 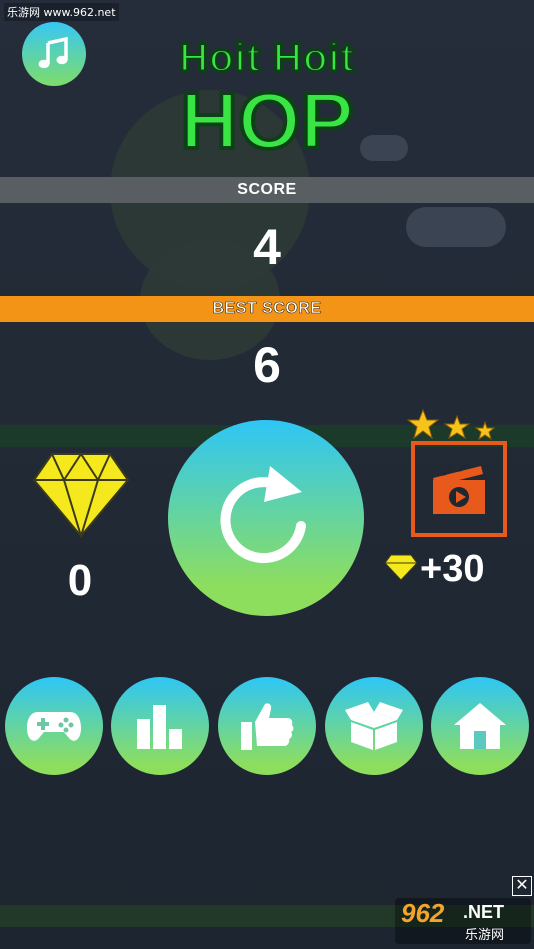 I want to click on store-button, so click(x=374, y=726).